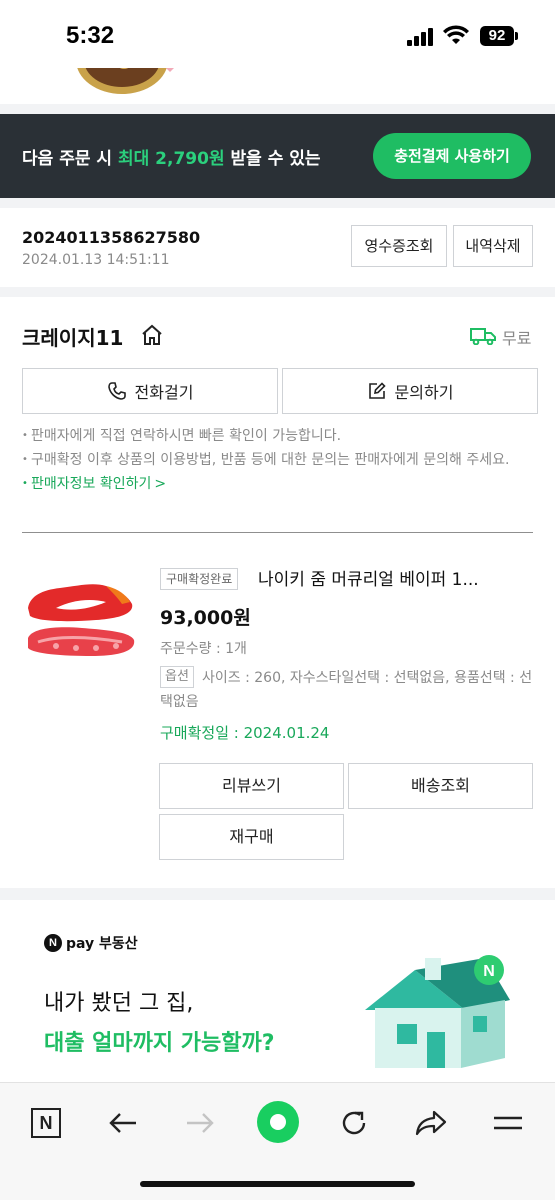 The height and width of the screenshot is (1200, 555). I want to click on order-number: 2024011358627580, so click(111, 237).